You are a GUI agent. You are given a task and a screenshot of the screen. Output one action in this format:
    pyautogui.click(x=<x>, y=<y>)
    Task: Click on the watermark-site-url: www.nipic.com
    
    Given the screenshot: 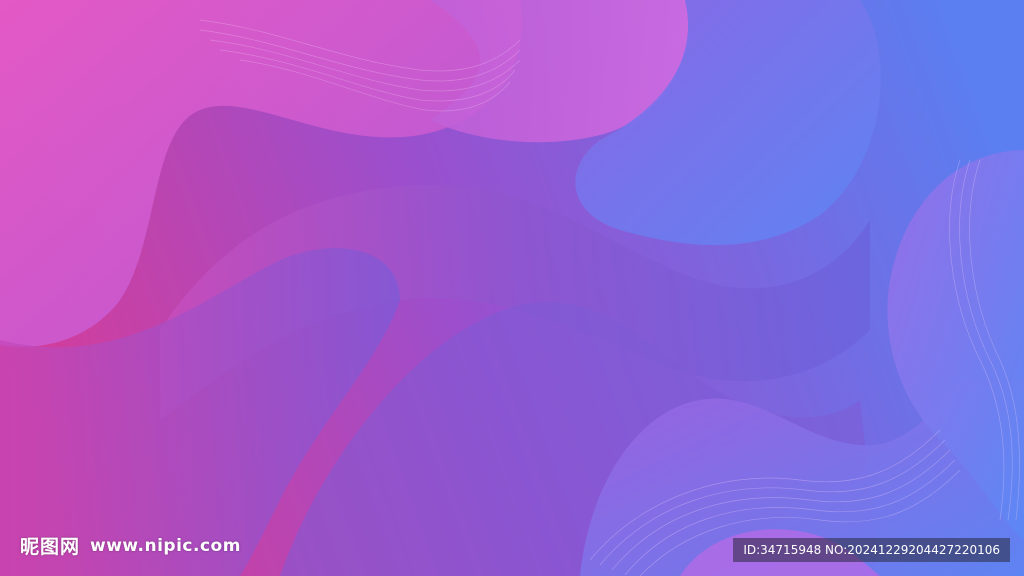 What is the action you would take?
    pyautogui.click(x=165, y=545)
    